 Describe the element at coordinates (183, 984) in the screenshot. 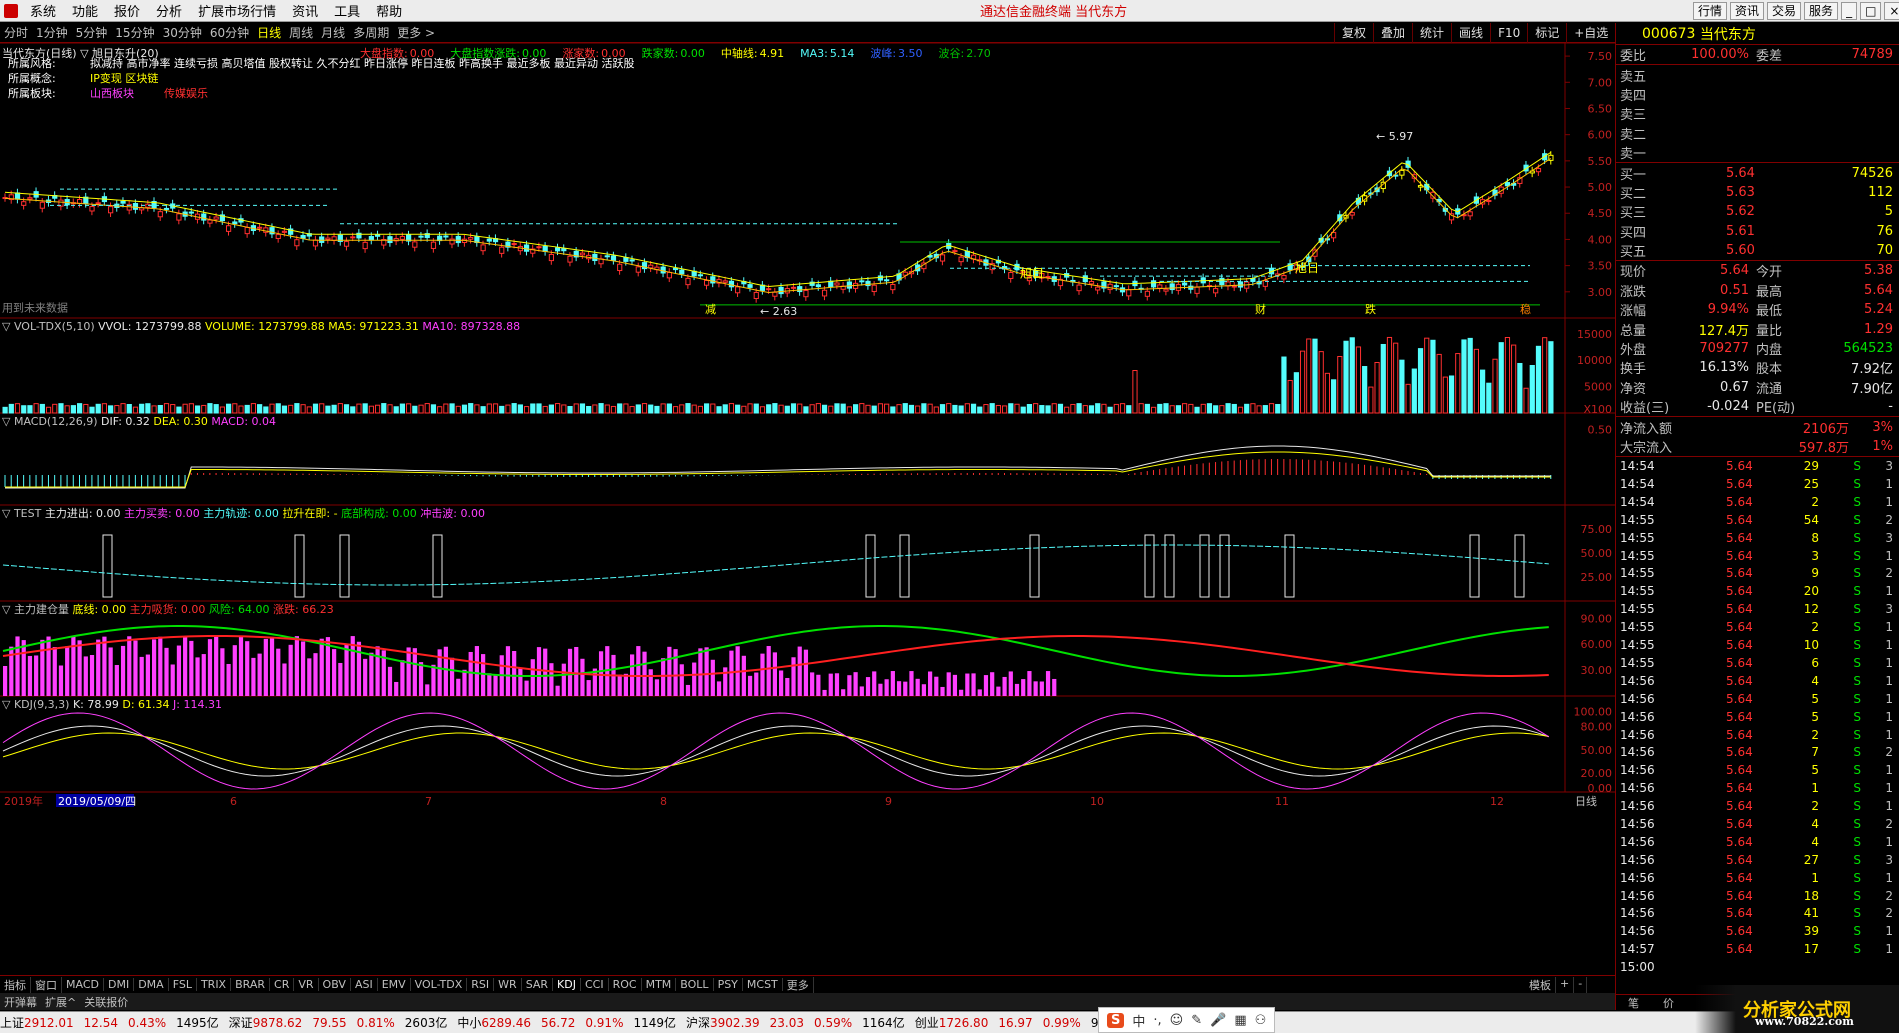

I see `indicator-tab: FSL` at that location.